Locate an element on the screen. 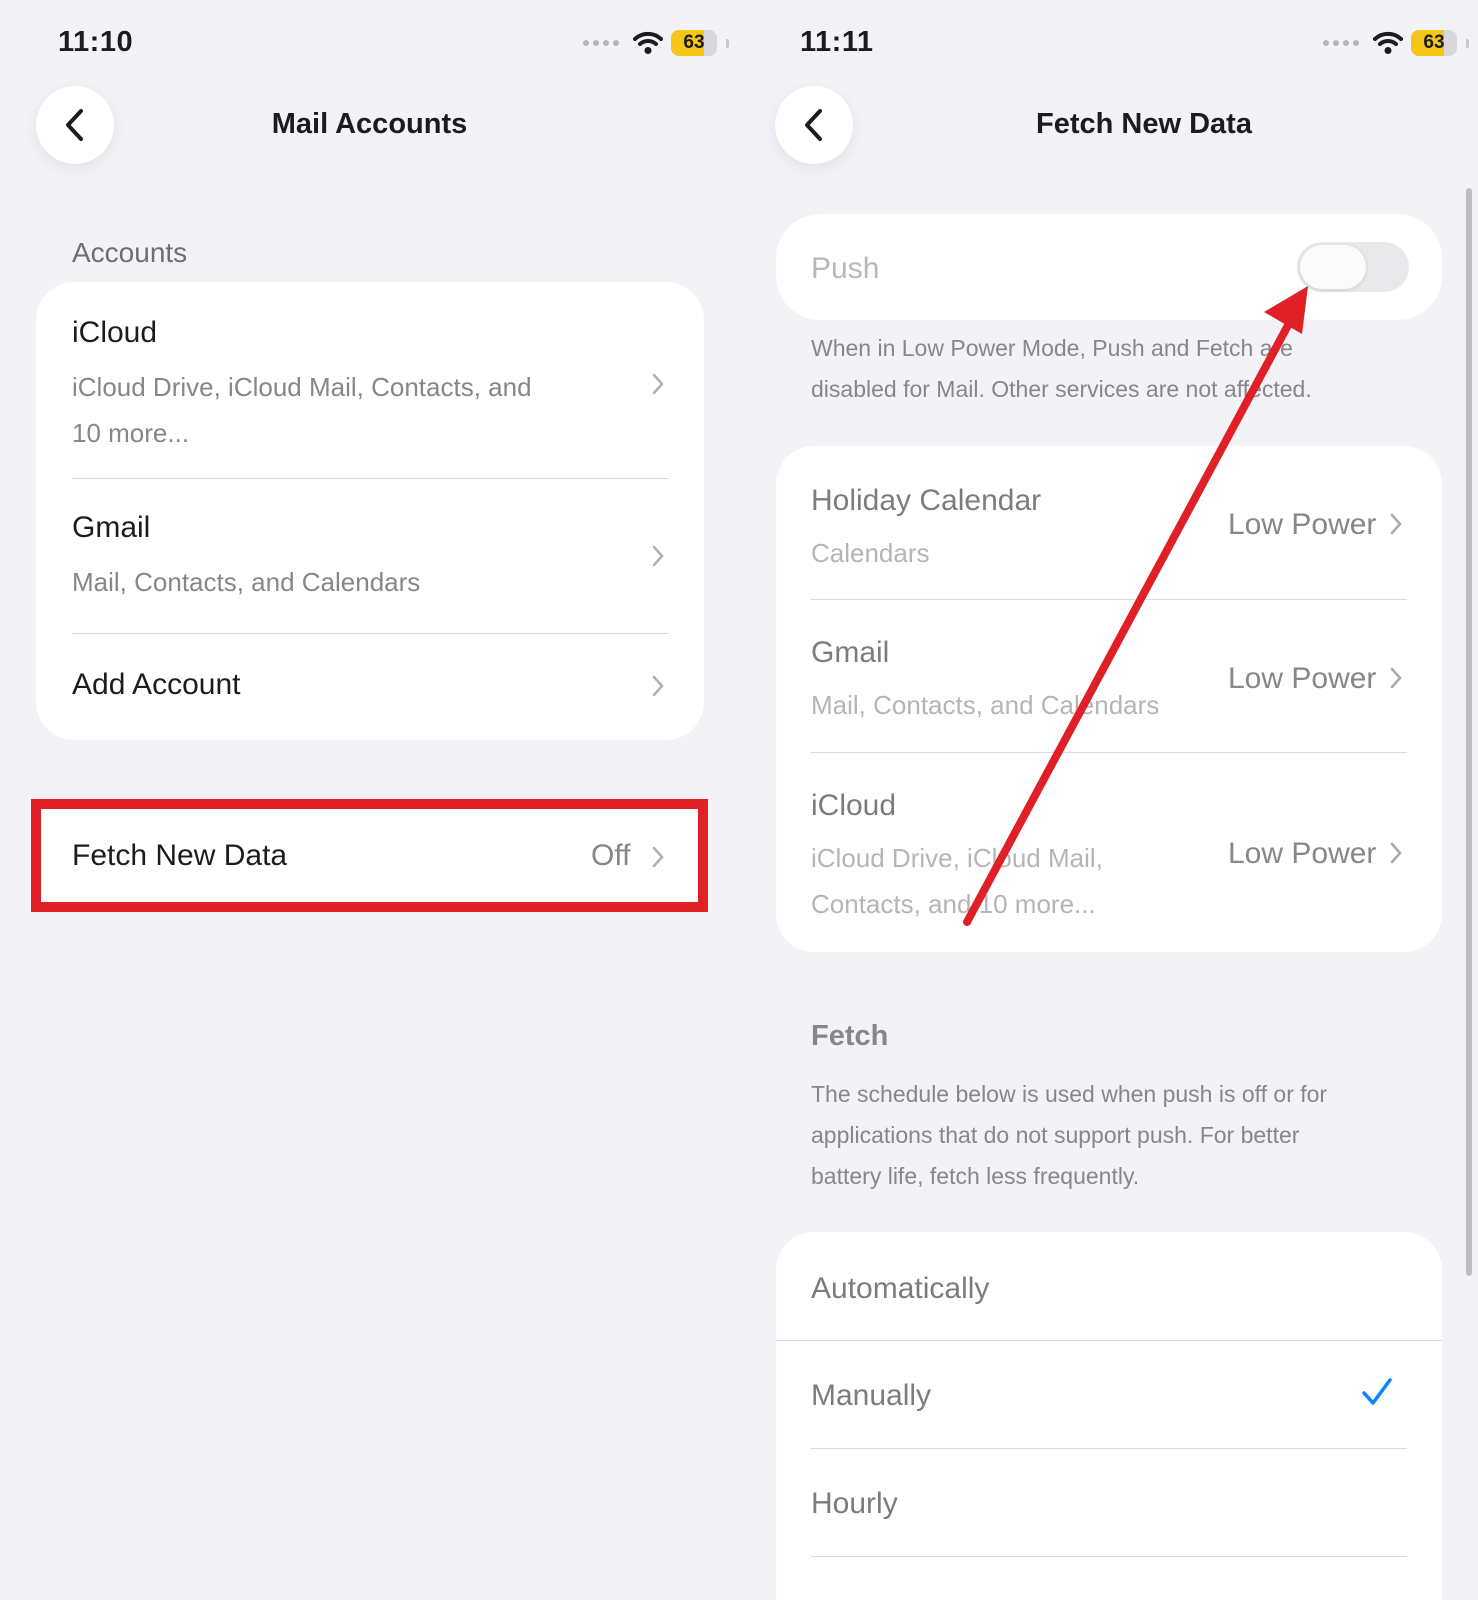 This screenshot has height=1600, width=1478. account-subtitle: iCloud Drive, iCloud Mail, Contacts, and is located at coordinates (302, 387).